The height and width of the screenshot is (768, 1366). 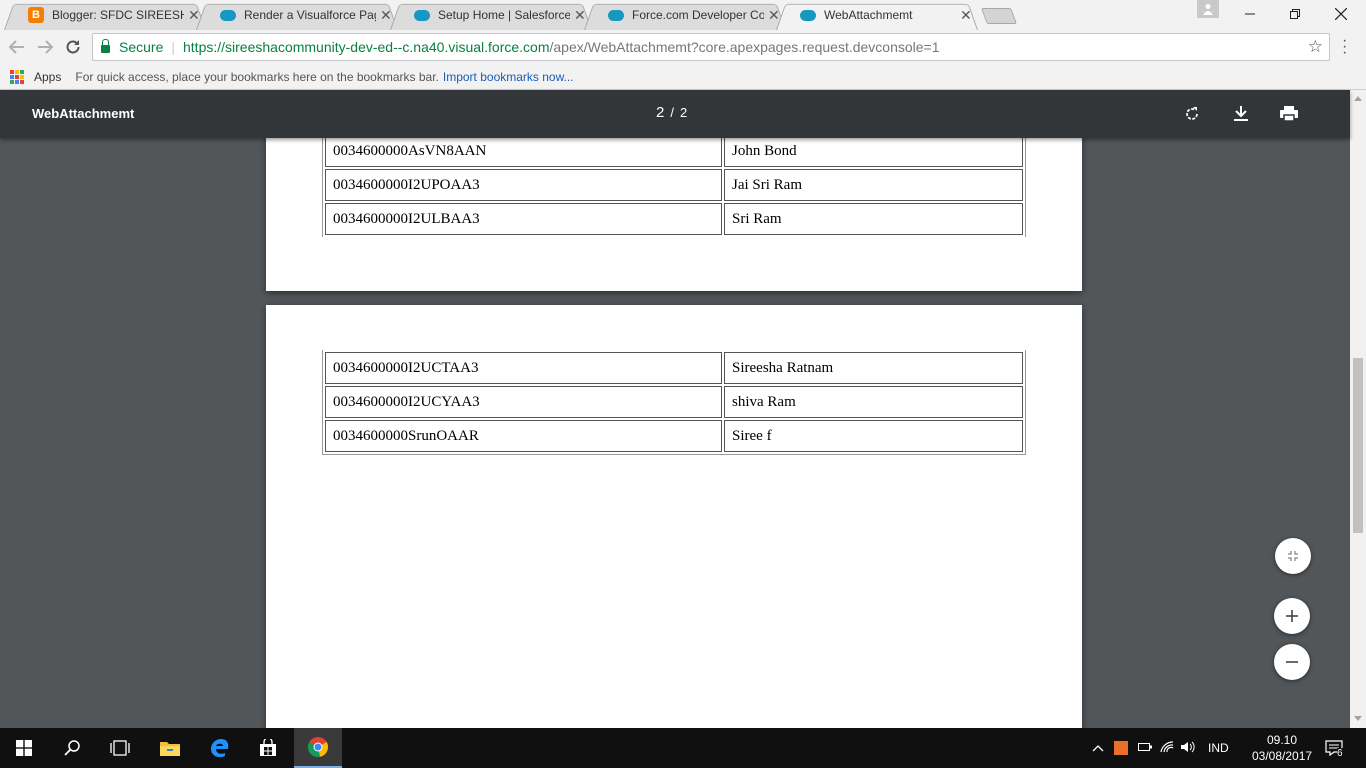 I want to click on scroll-up-icon, so click(x=1358, y=98).